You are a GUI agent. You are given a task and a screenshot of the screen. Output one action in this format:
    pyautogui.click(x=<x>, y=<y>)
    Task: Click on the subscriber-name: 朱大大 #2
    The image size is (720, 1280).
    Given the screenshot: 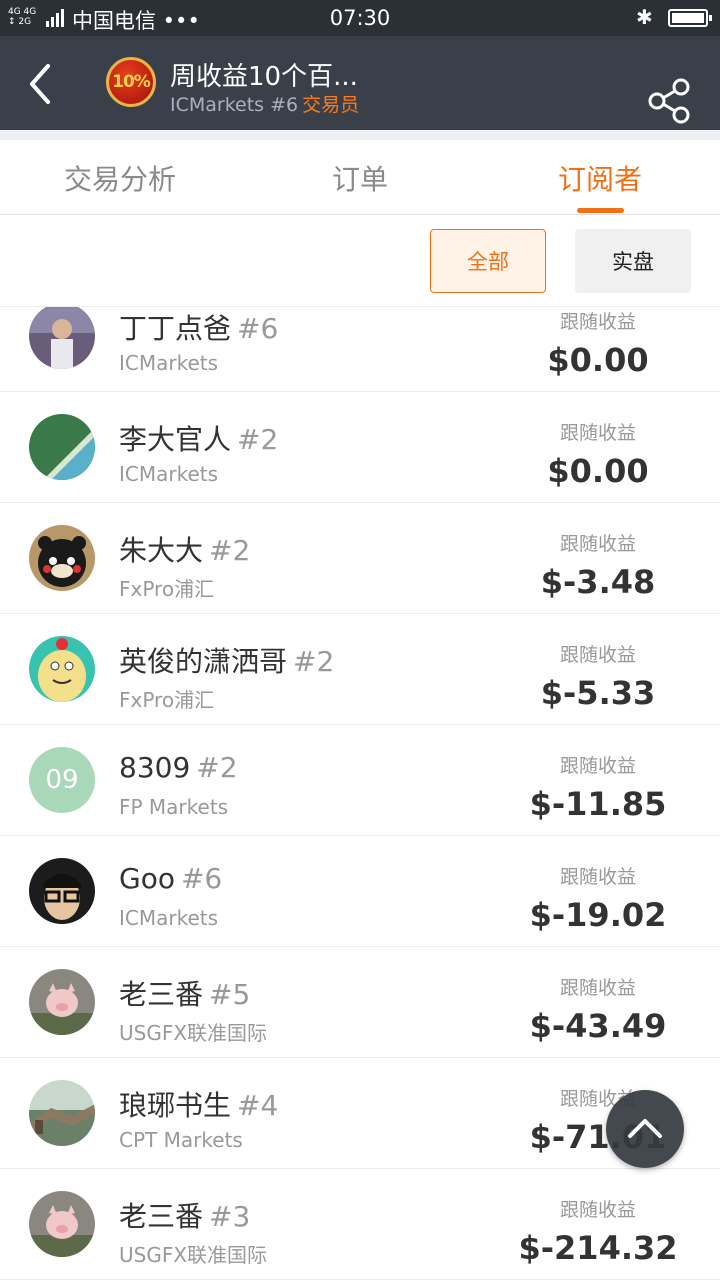 What is the action you would take?
    pyautogui.click(x=184, y=549)
    